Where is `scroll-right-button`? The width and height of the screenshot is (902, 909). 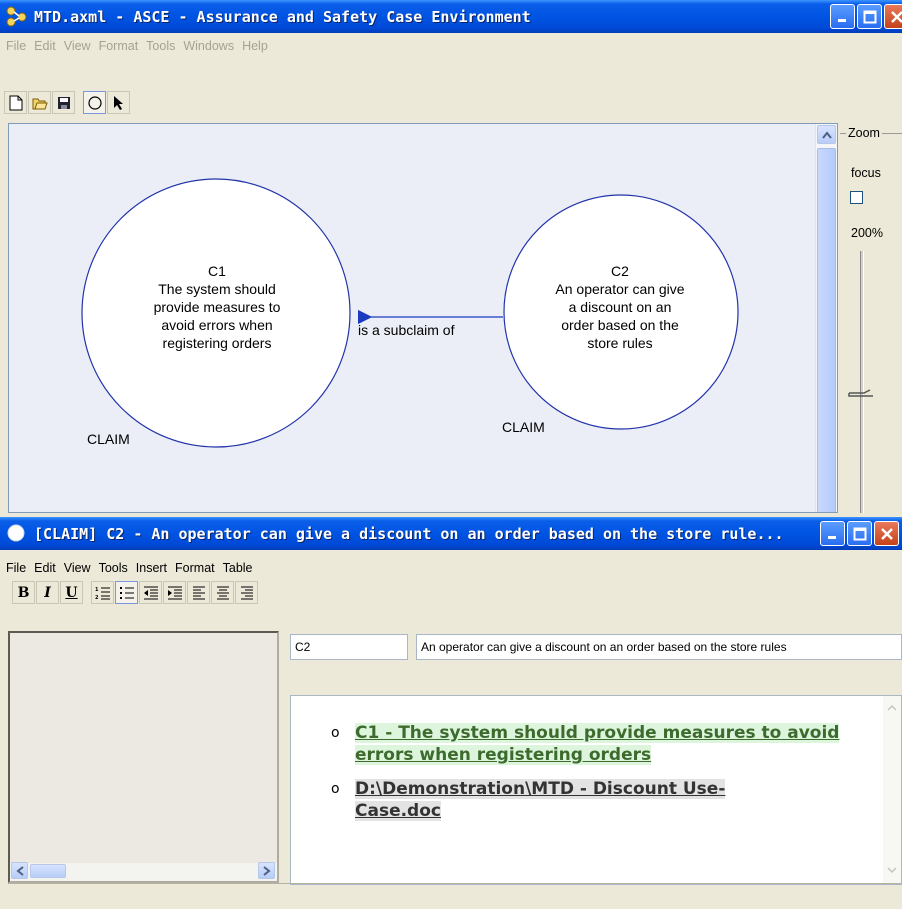 scroll-right-button is located at coordinates (266, 870).